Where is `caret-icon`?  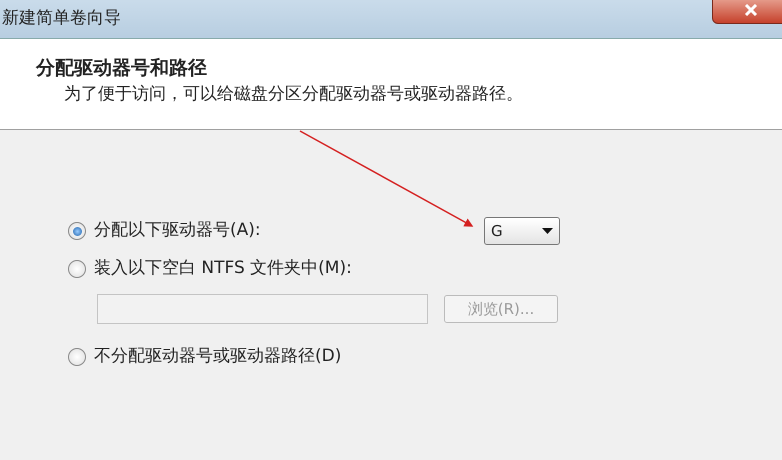
caret-icon is located at coordinates (547, 231).